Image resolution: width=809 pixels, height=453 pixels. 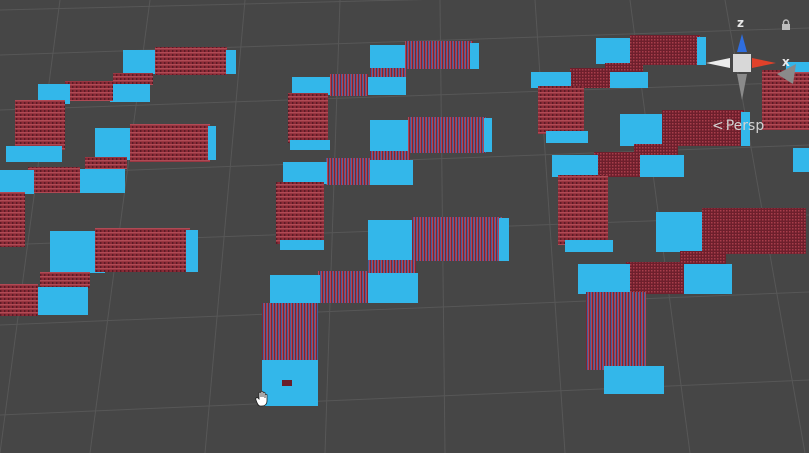 I want to click on axis-neg-x-cone, so click(x=718, y=63).